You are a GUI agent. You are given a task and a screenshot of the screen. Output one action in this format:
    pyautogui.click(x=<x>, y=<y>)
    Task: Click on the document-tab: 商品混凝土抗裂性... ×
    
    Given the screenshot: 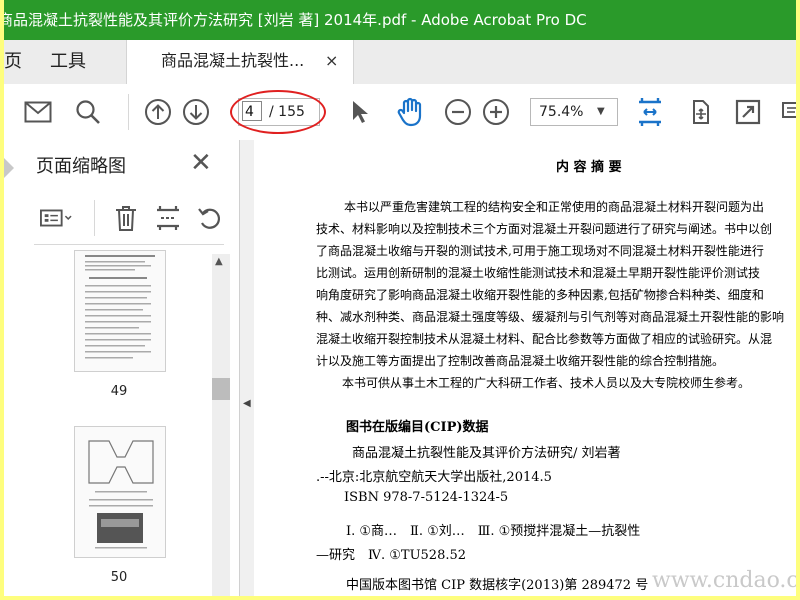 What is the action you would take?
    pyautogui.click(x=240, y=62)
    